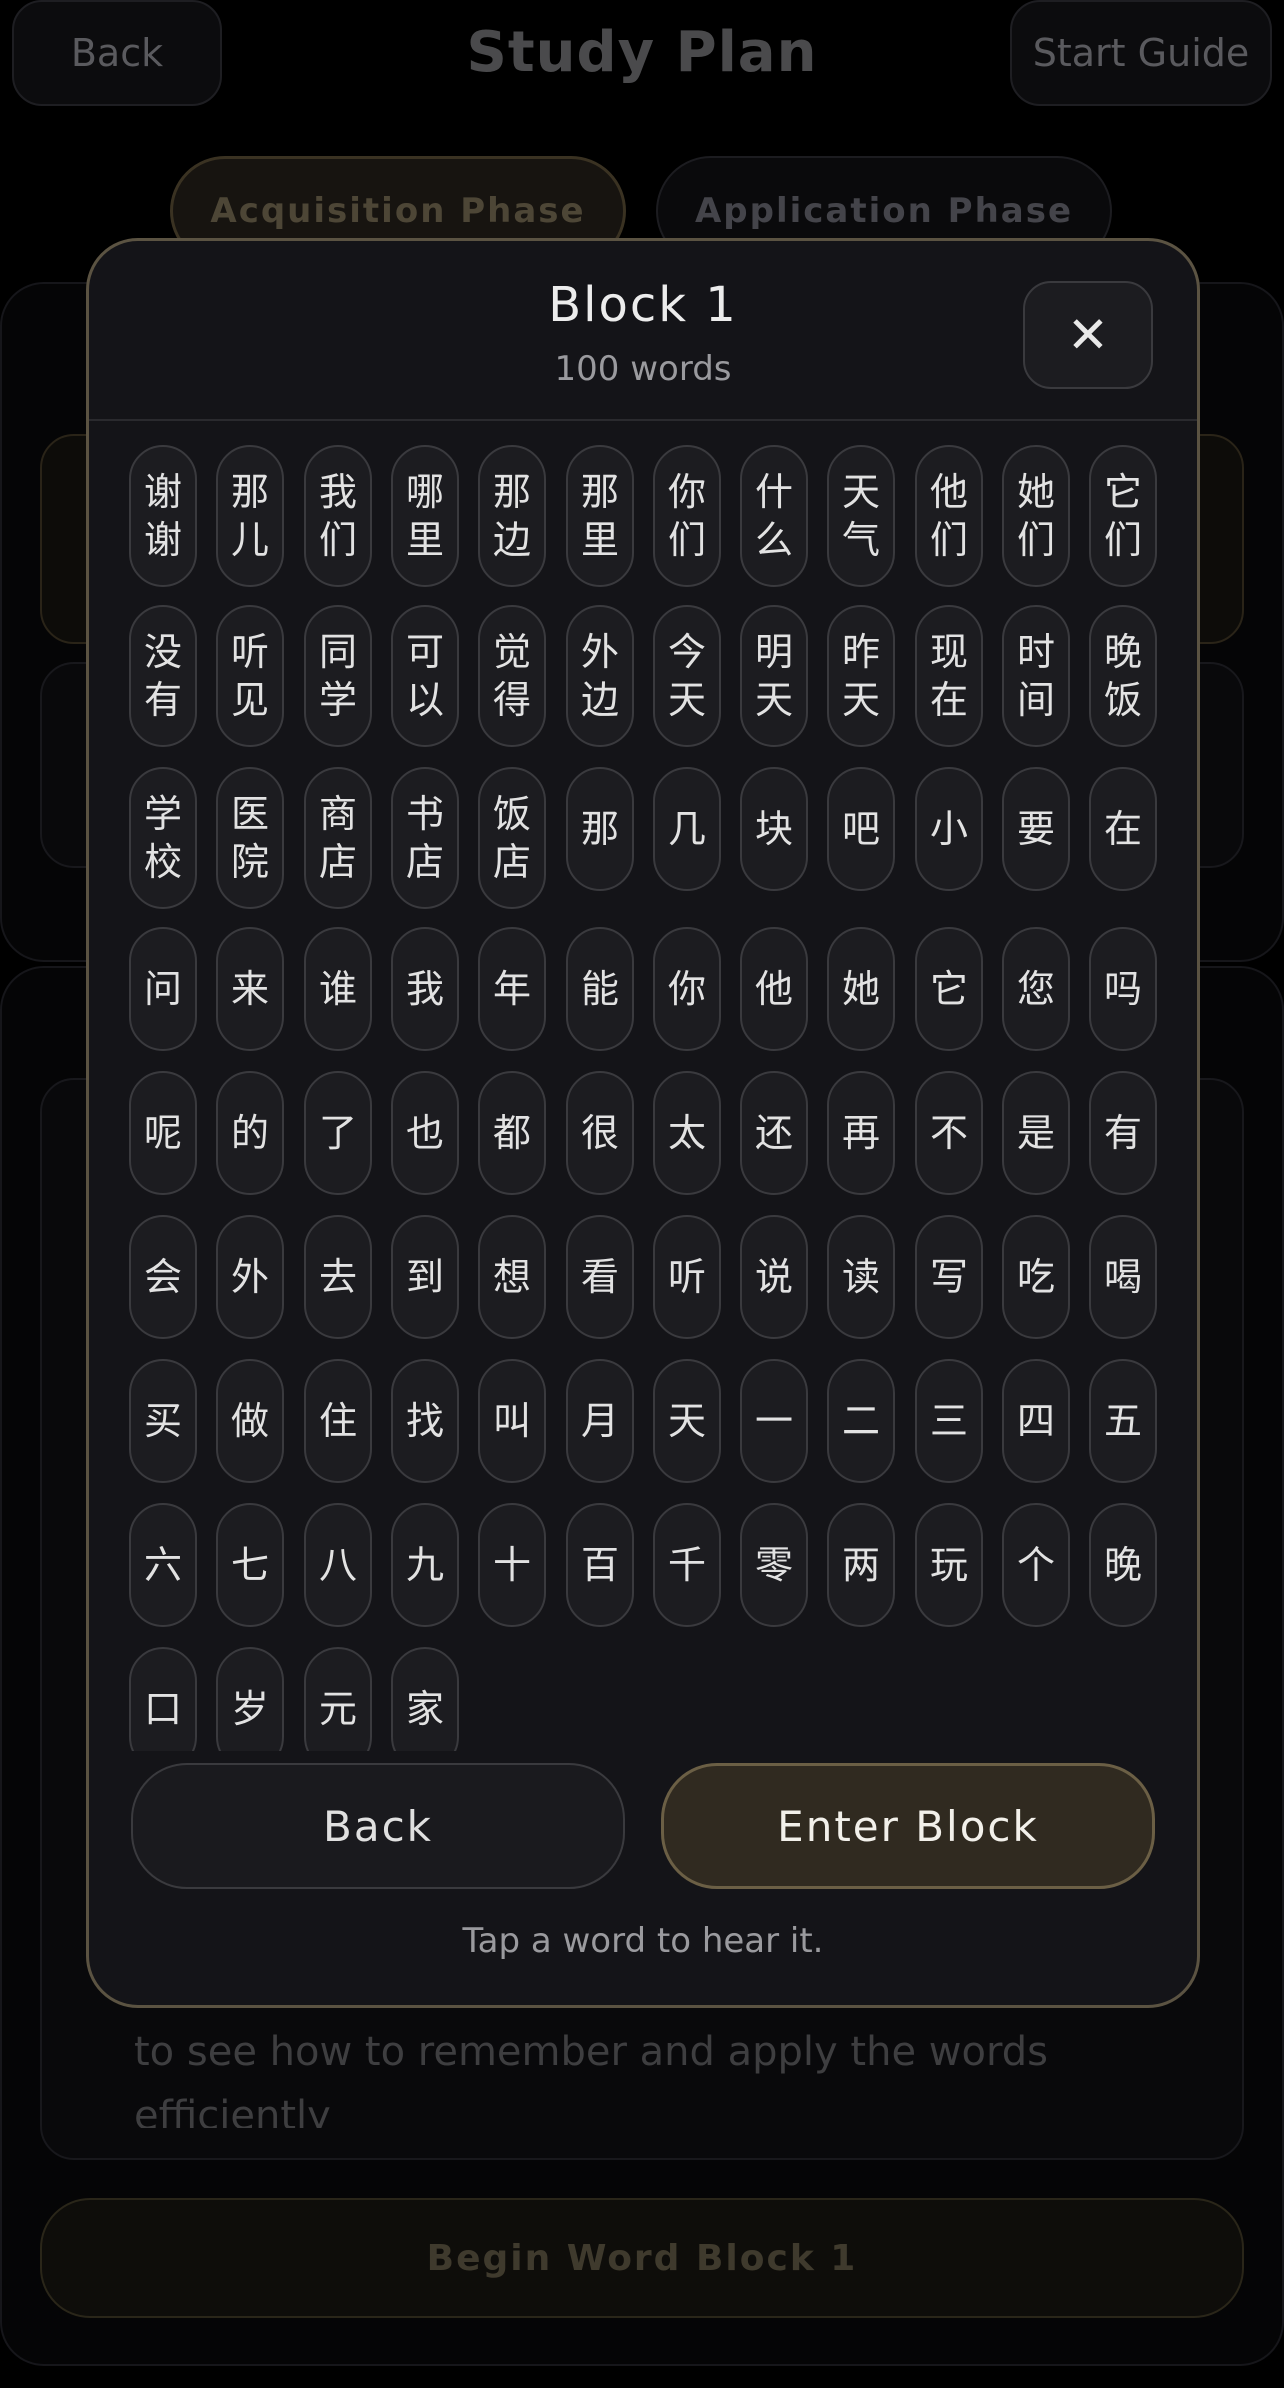  What do you see at coordinates (338, 516) in the screenshot?
I see `word-chip: 我们` at bounding box center [338, 516].